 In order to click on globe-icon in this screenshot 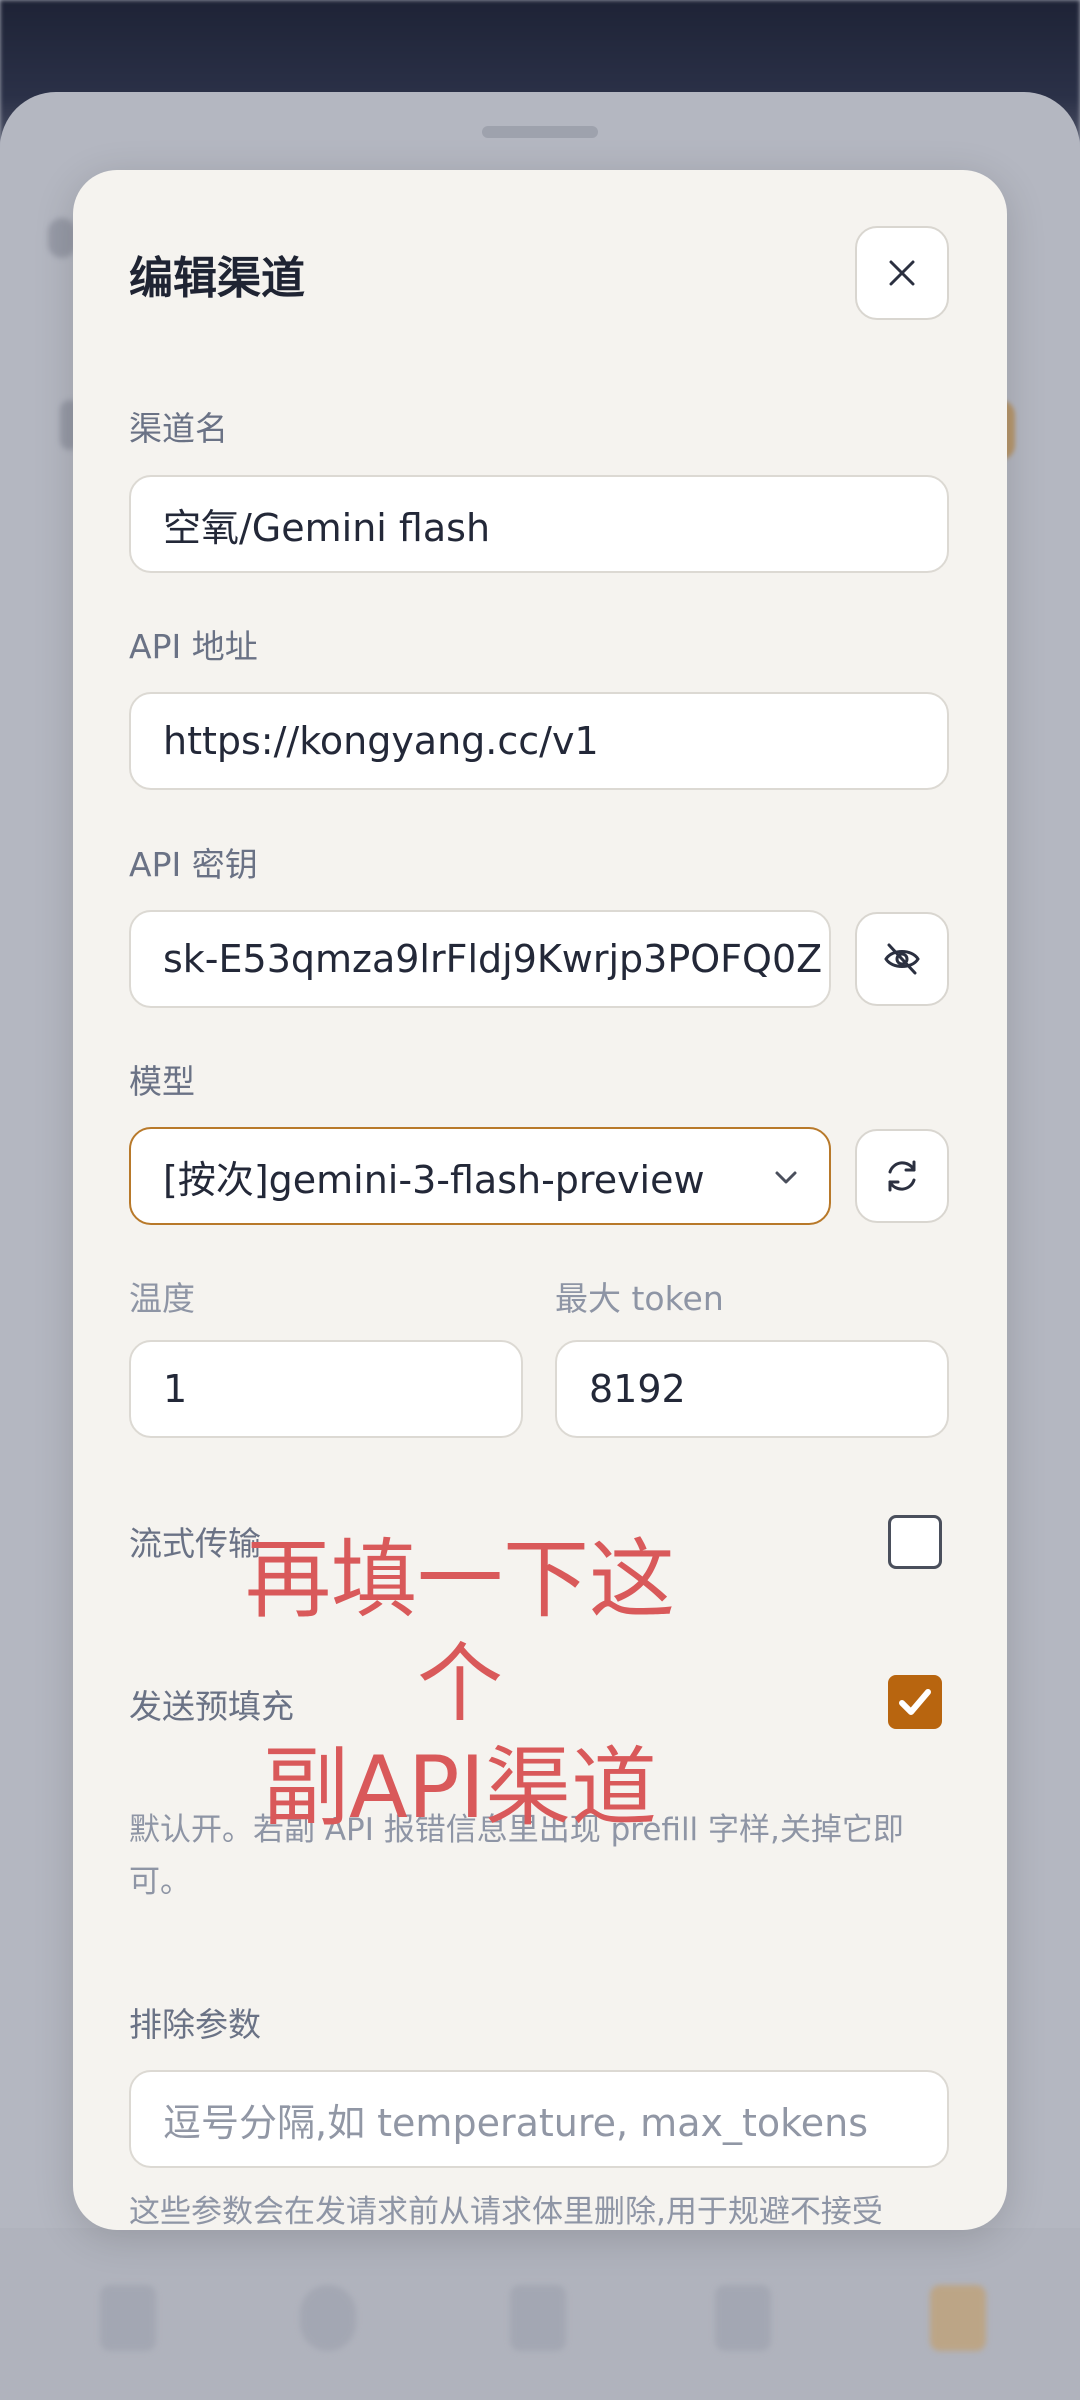, I will do `click(328, 2318)`.